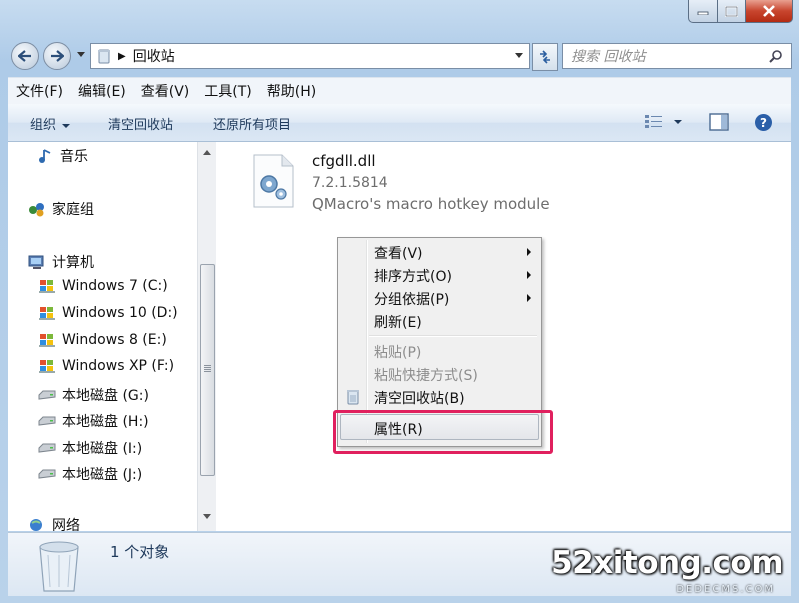 The height and width of the screenshot is (603, 799). I want to click on nav-label: 家庭组, so click(73, 210).